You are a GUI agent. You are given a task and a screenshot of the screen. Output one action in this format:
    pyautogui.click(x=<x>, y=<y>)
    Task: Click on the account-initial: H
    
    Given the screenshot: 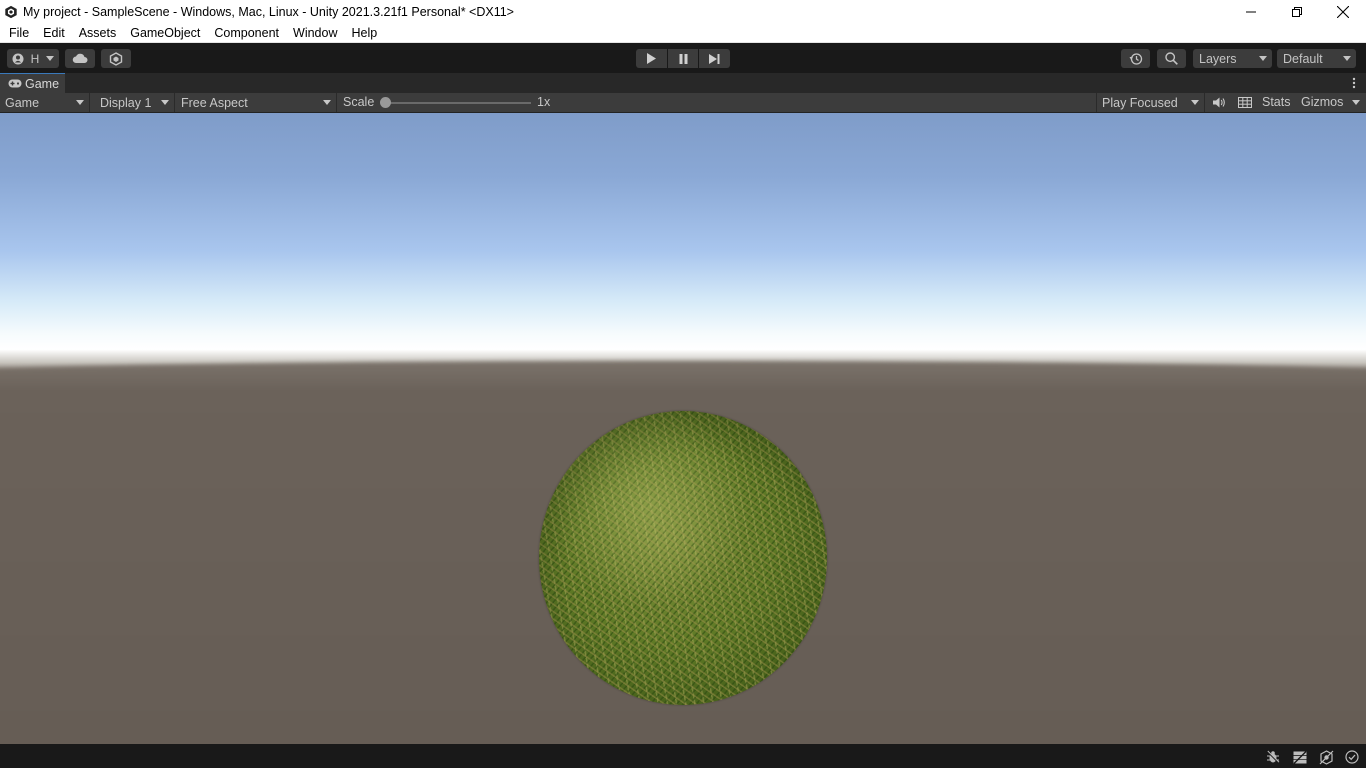 What is the action you would take?
    pyautogui.click(x=35, y=58)
    